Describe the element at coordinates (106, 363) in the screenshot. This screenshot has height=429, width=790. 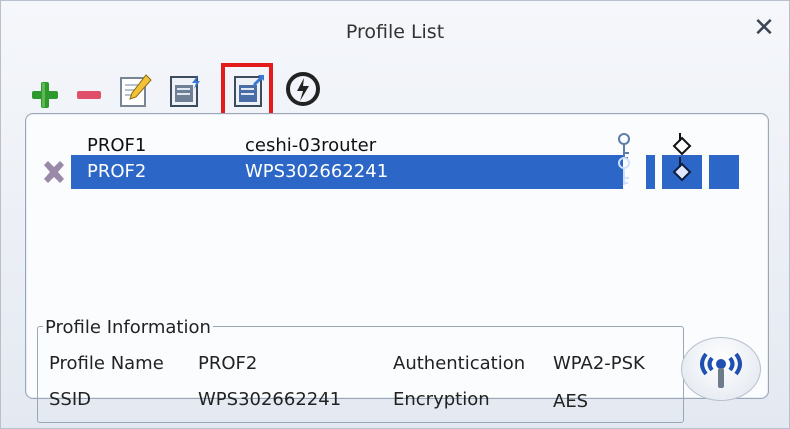
I see `profile-name-label: Profile Name` at that location.